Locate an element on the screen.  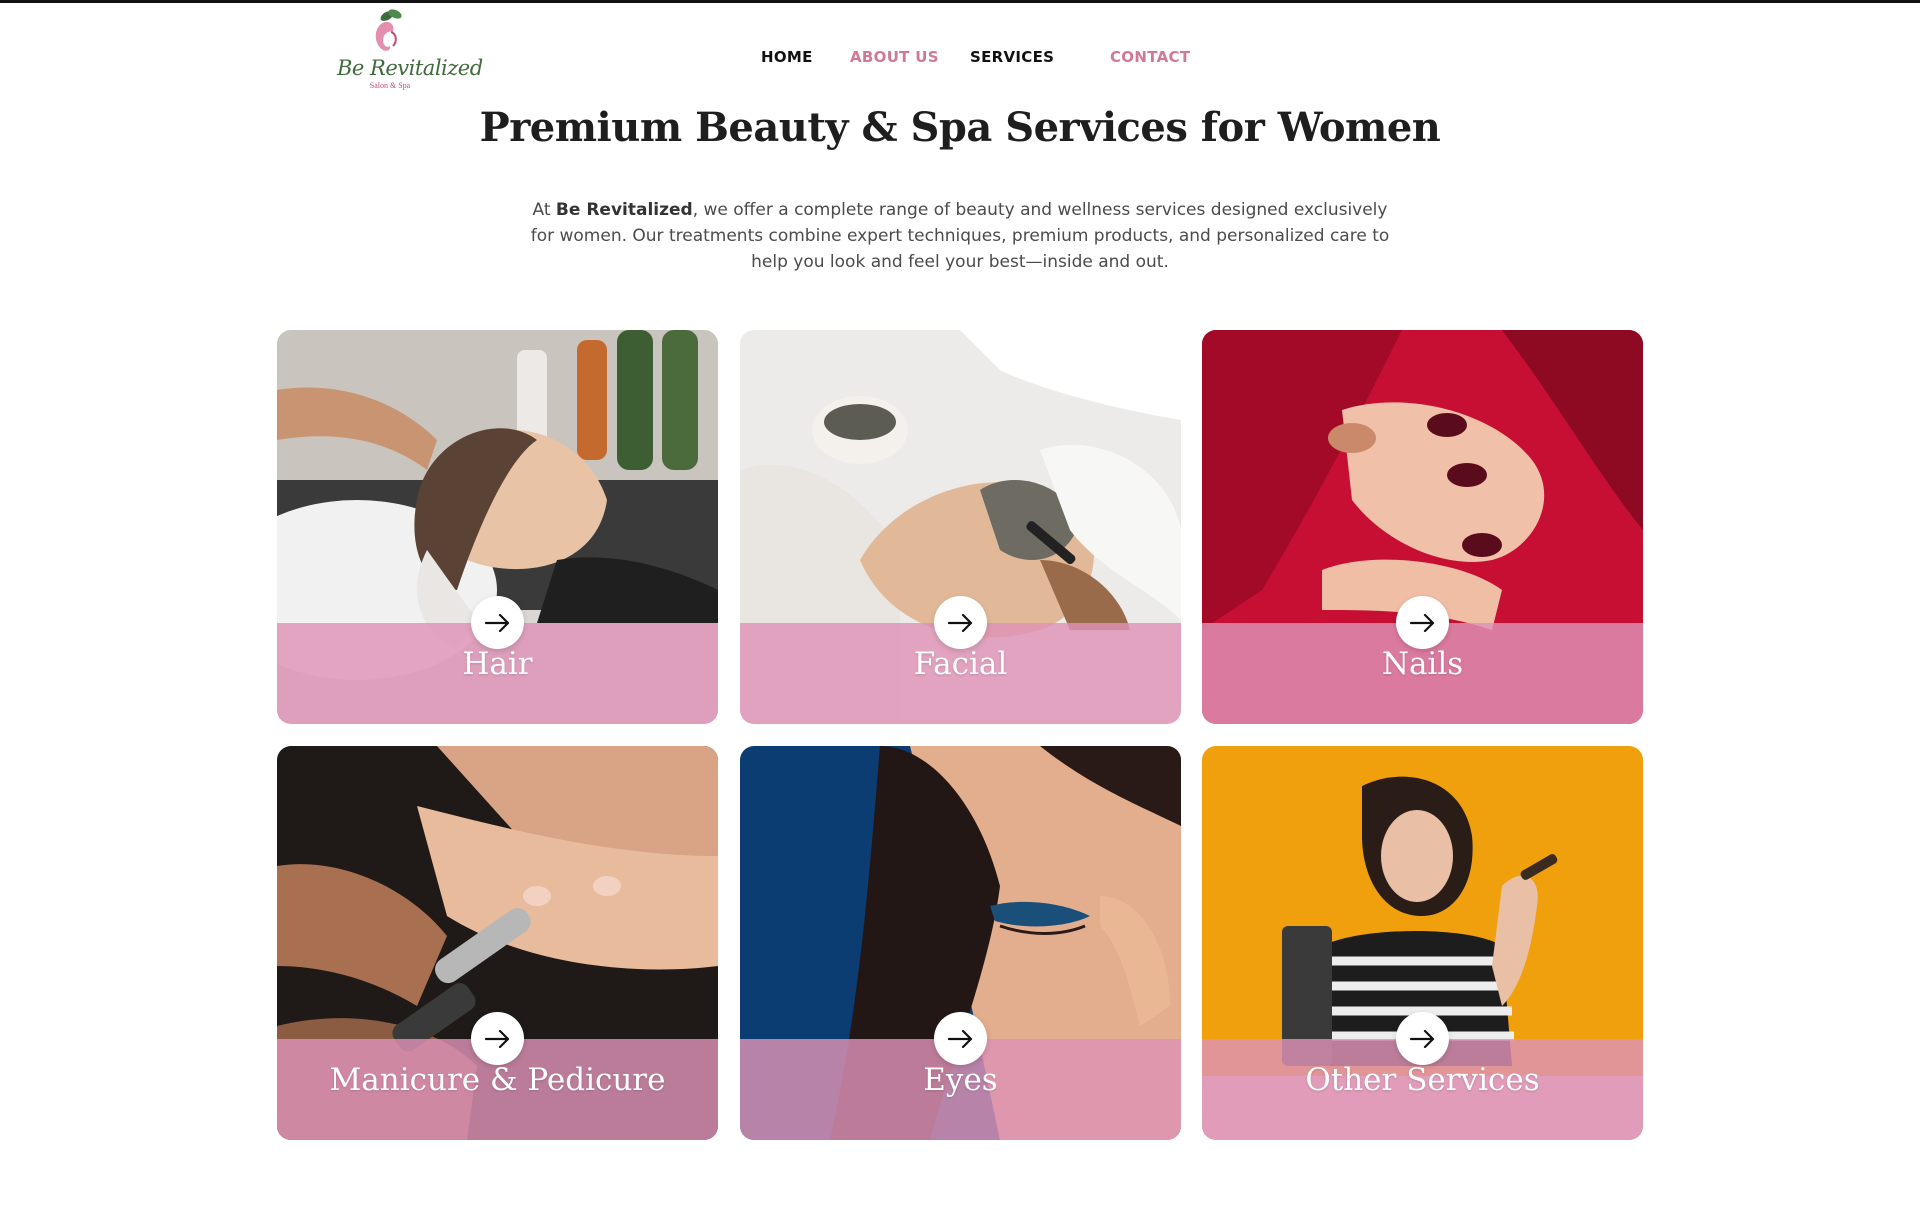
nav-about-us: ABOUT US is located at coordinates (894, 57).